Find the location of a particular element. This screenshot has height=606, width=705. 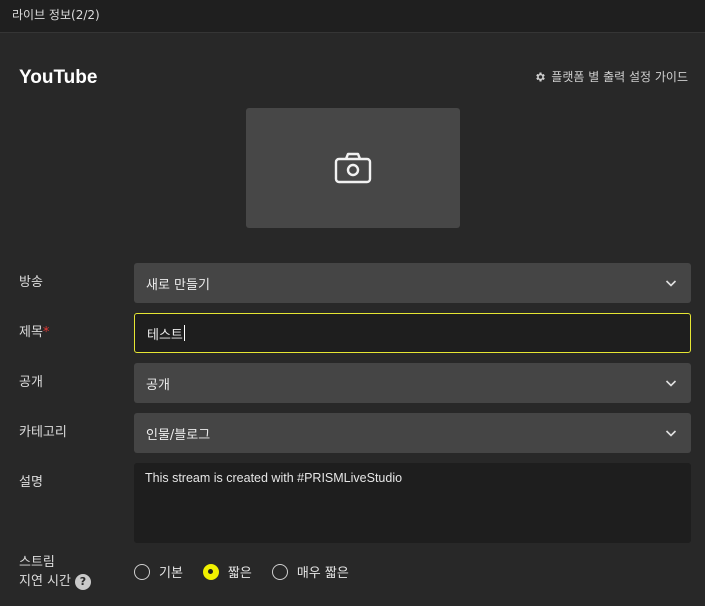

radio-label: 짧은 is located at coordinates (239, 573).